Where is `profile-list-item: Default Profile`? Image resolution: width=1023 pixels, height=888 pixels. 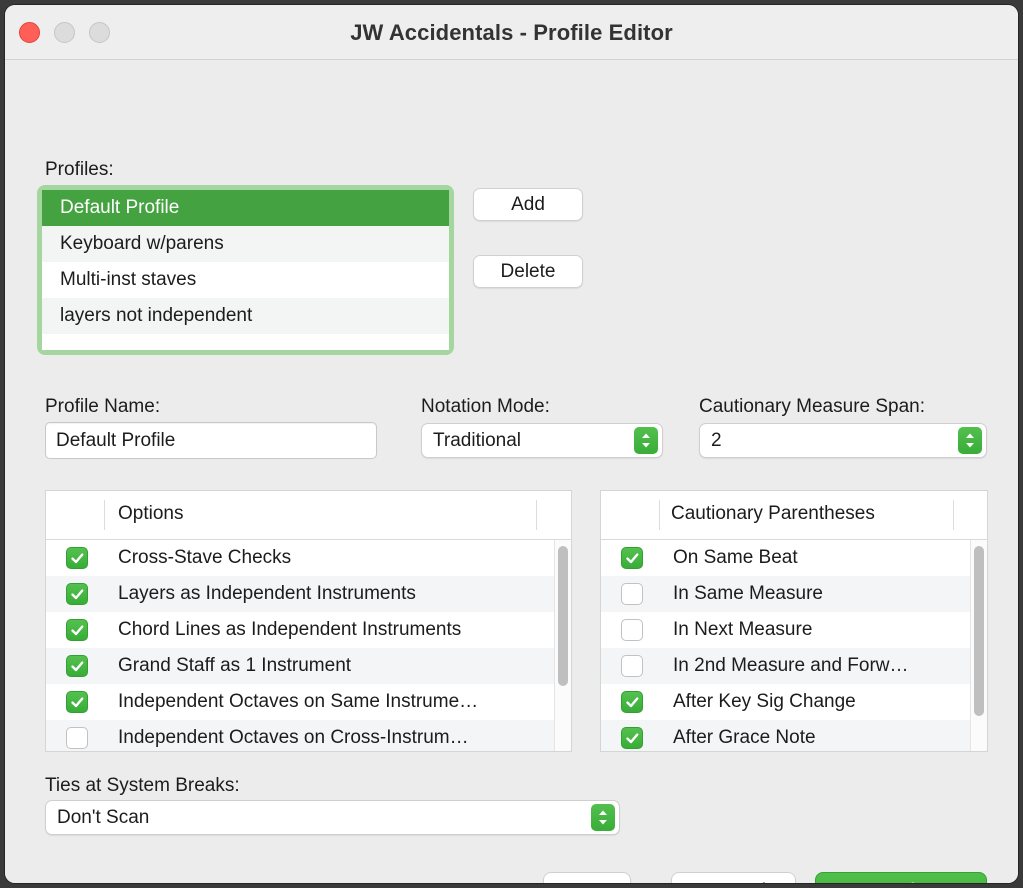 profile-list-item: Default Profile is located at coordinates (245, 208).